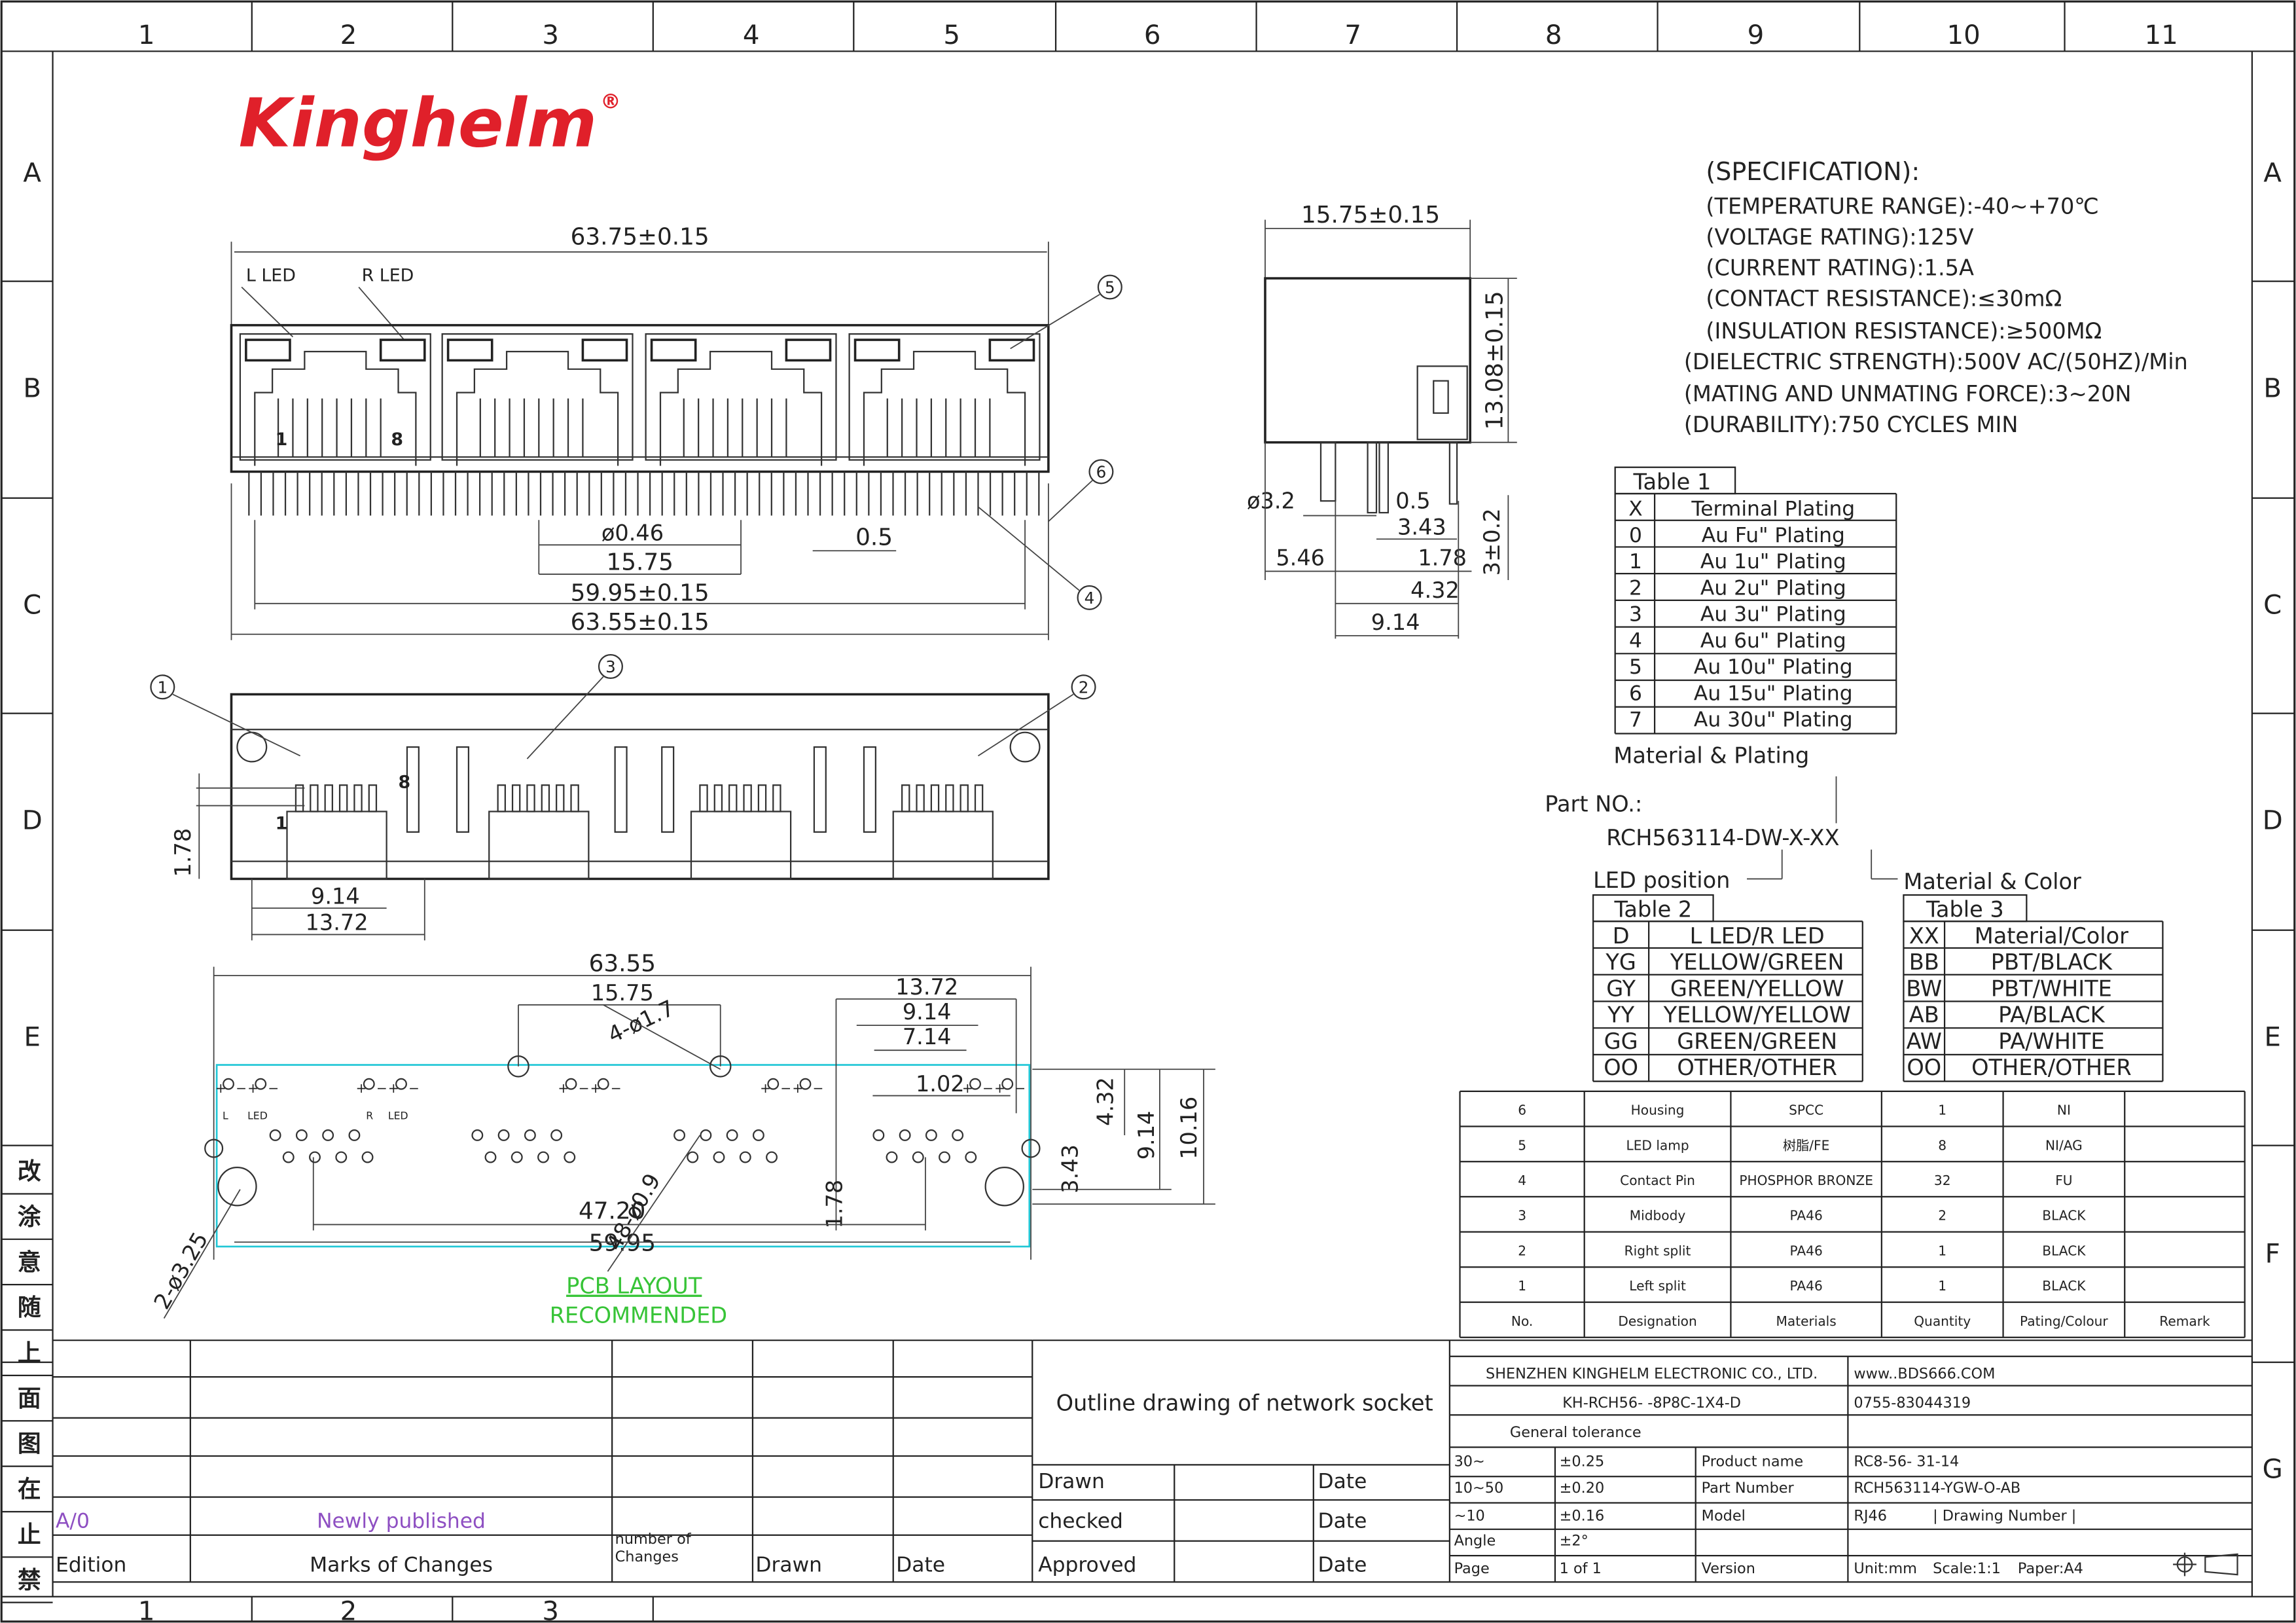  I want to click on company-name: SHENZHEN KINGHELM ELECTRONIC CO., LTD., so click(1652, 1373).